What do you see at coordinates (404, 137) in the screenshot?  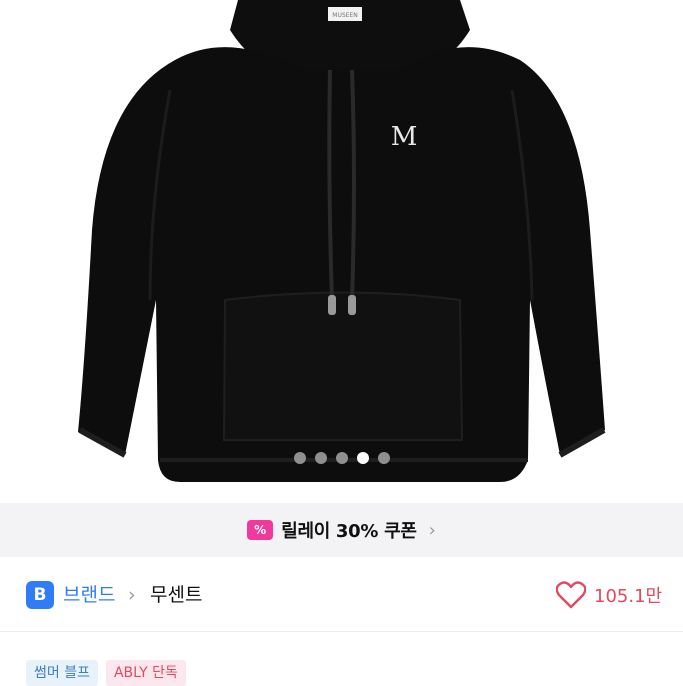 I see `logo-mark: M` at bounding box center [404, 137].